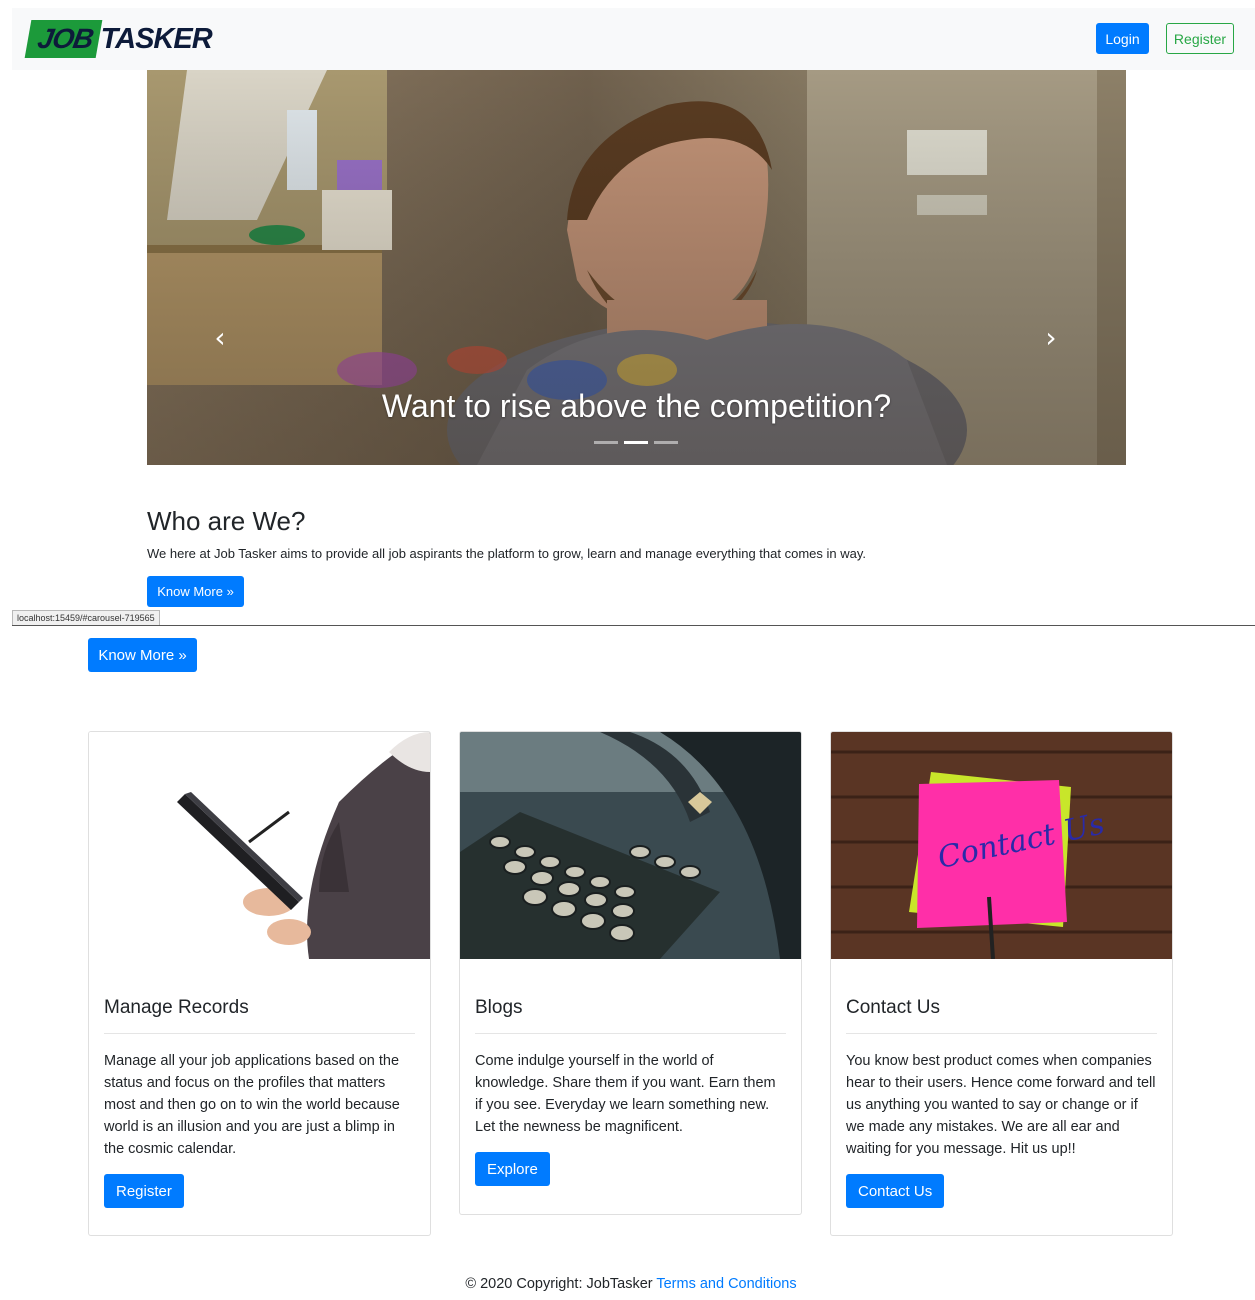  Describe the element at coordinates (195, 591) in the screenshot. I see `know-more-button: Know More »` at that location.